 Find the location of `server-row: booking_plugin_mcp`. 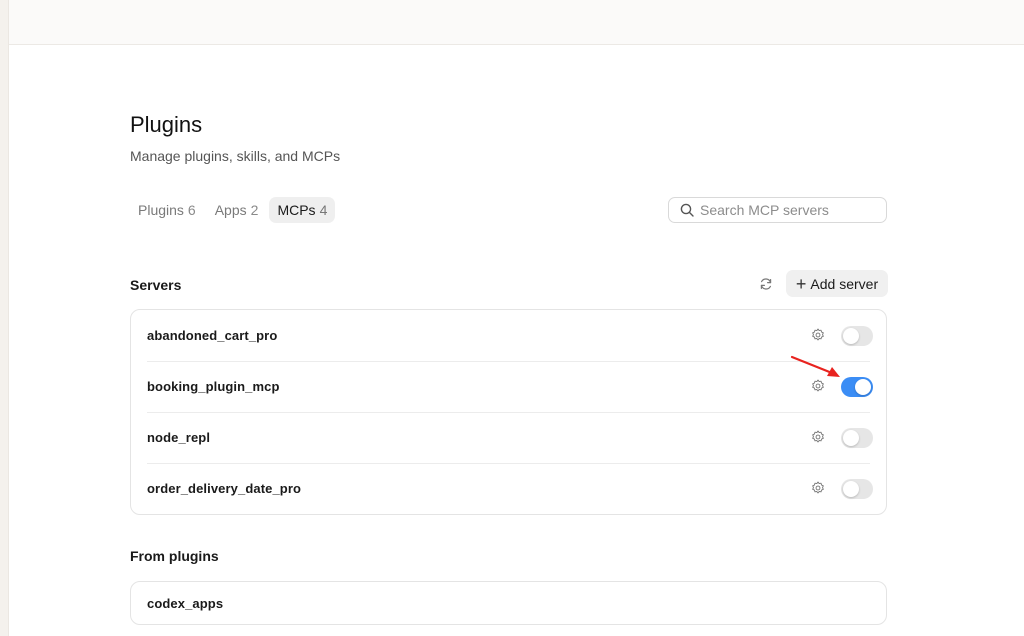

server-row: booking_plugin_mcp is located at coordinates (508, 386).